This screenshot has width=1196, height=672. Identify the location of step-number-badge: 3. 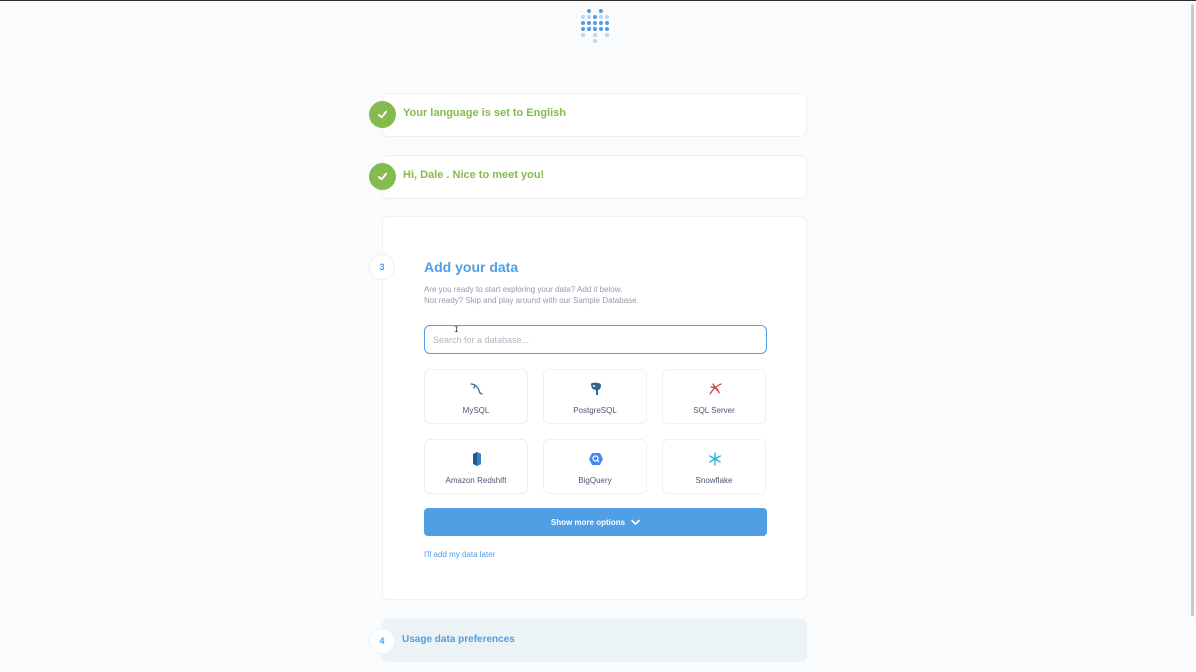
(382, 267).